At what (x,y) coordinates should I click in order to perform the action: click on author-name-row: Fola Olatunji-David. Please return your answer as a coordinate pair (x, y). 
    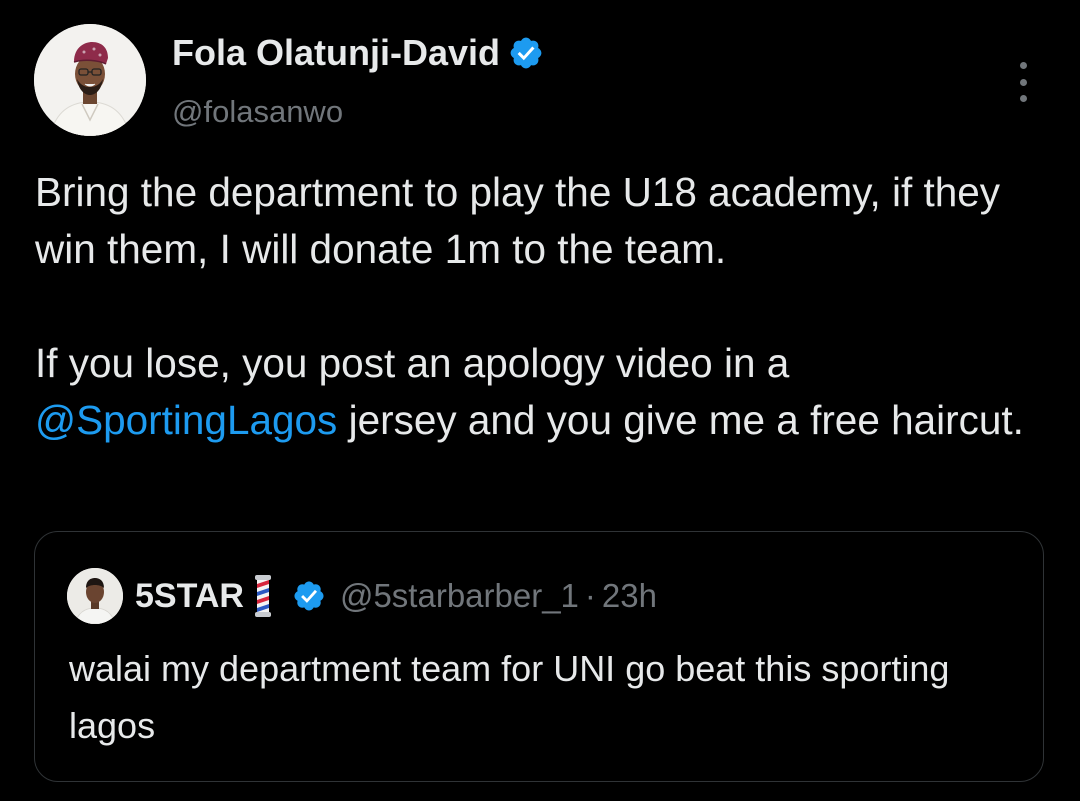
    Looking at the image, I should click on (358, 53).